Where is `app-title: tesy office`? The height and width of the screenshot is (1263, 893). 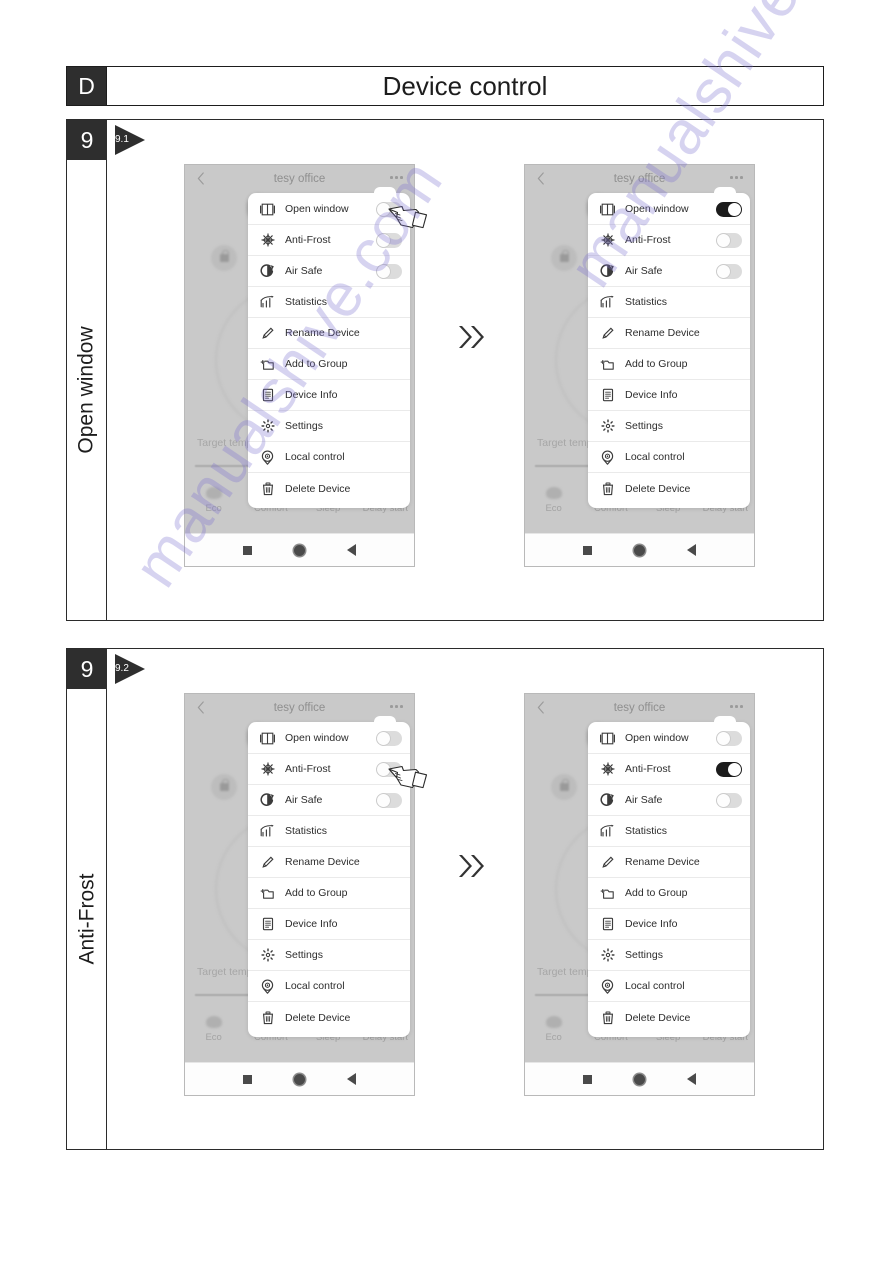 app-title: tesy office is located at coordinates (299, 708).